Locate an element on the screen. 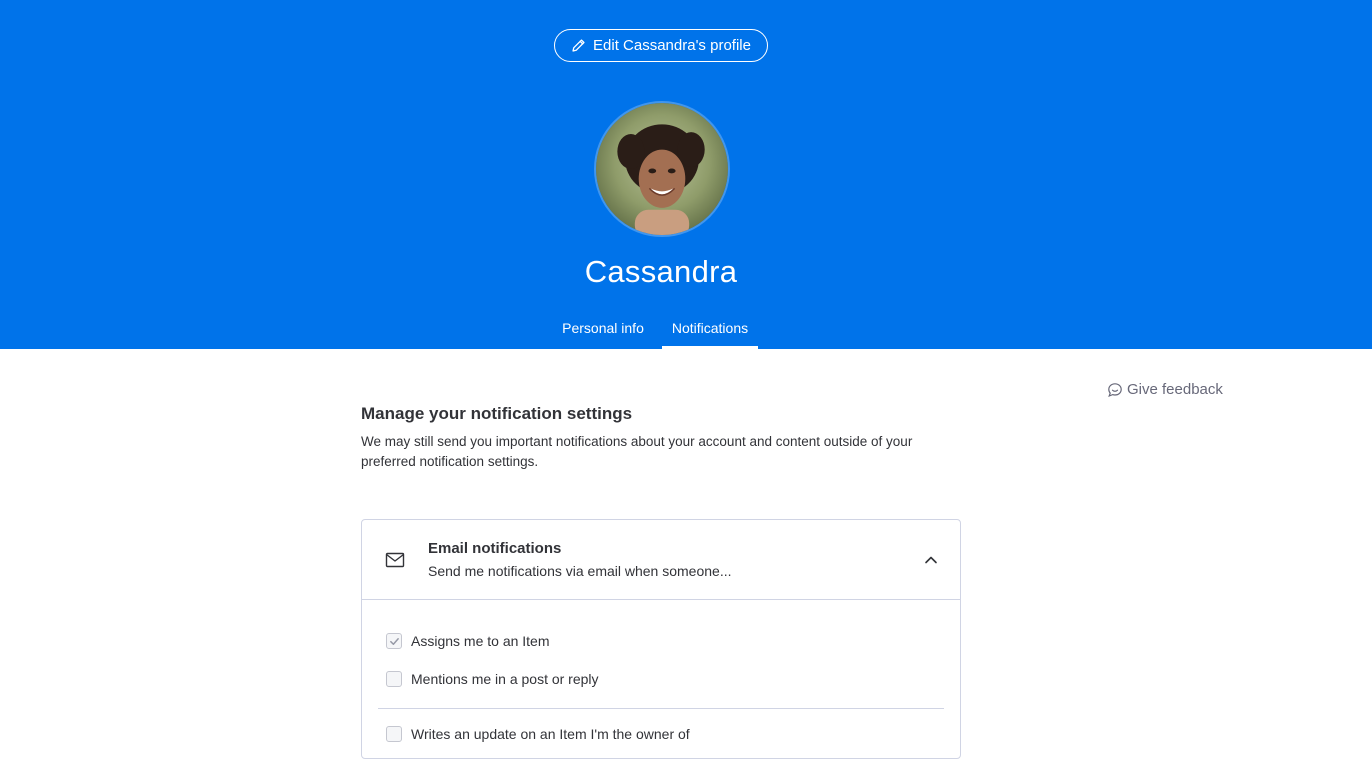  mail-icon is located at coordinates (395, 560).